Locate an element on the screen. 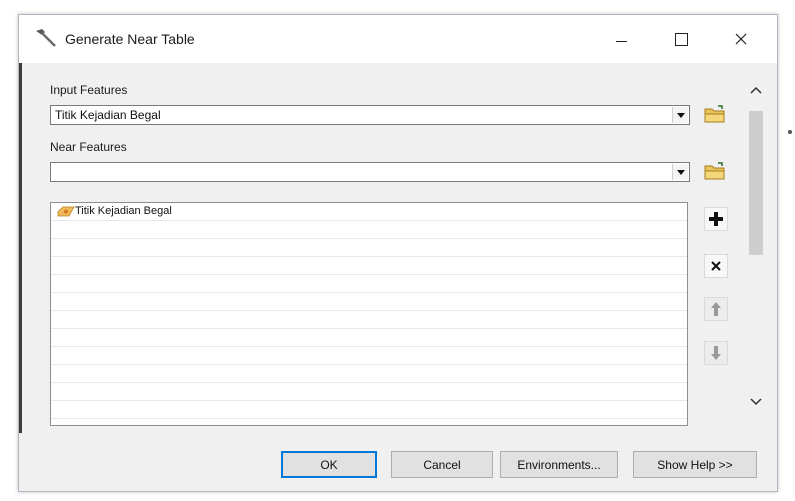 This screenshot has width=795, height=501. list-item-label: Titik Kejadian Begal is located at coordinates (123, 211).